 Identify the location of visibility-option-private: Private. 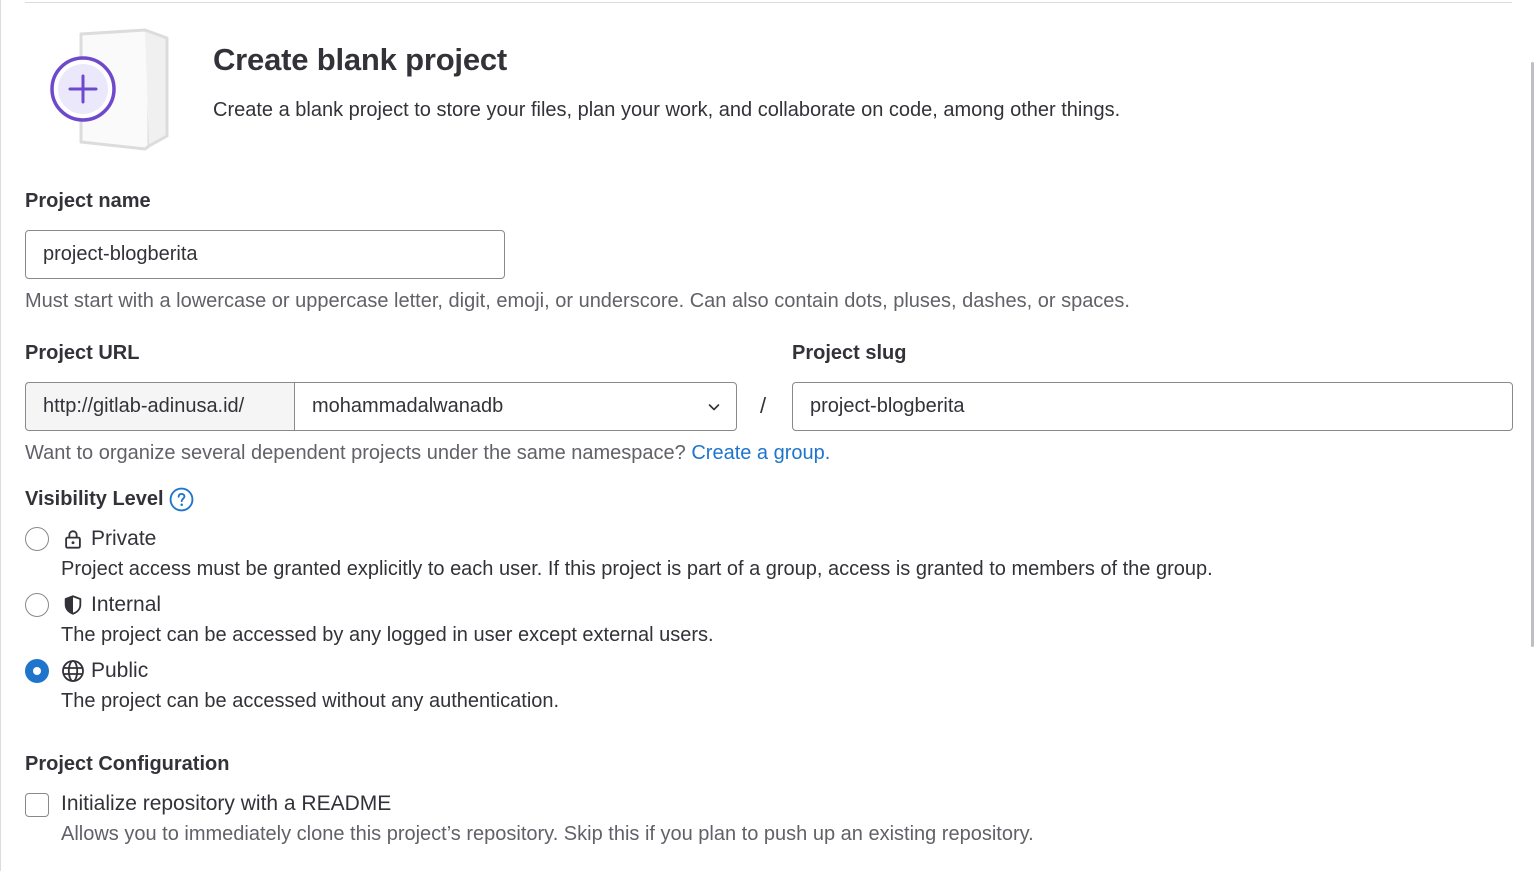
(90, 539).